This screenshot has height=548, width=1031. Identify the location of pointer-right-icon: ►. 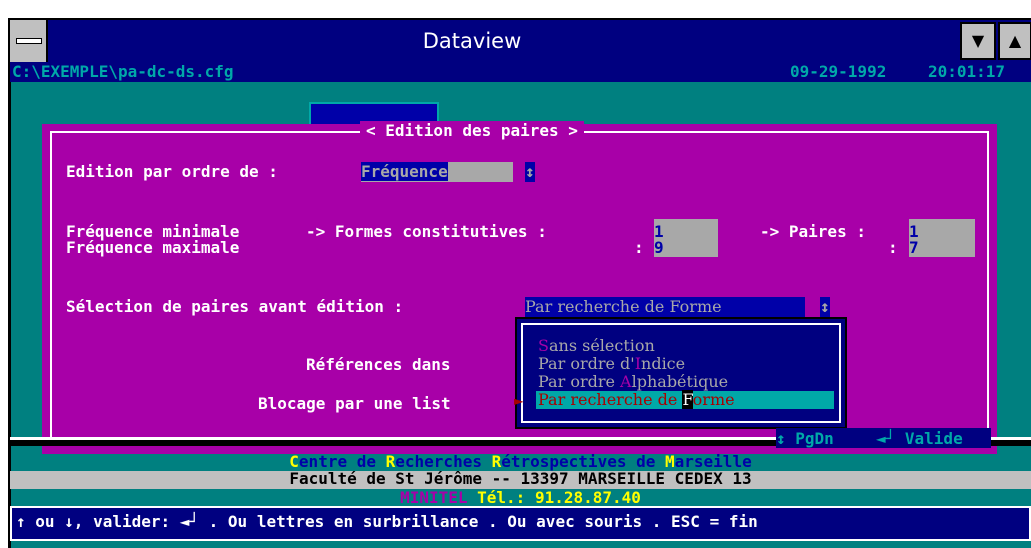
(519, 400).